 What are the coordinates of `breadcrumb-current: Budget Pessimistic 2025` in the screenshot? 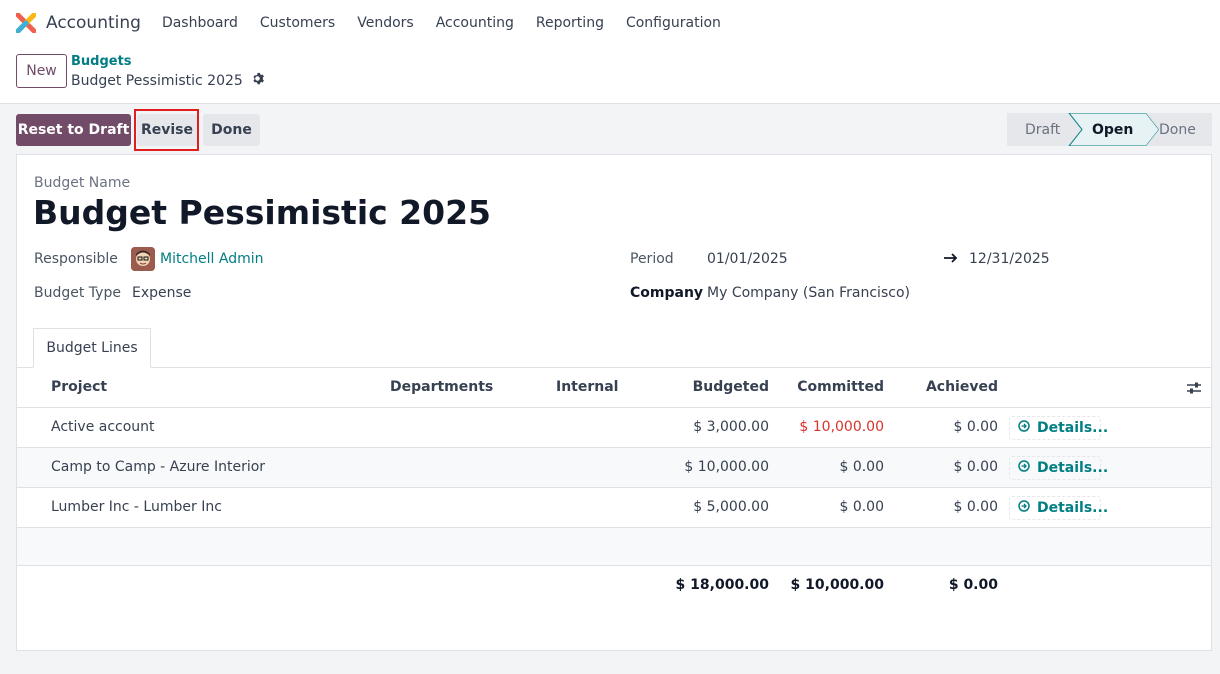 It's located at (167, 80).